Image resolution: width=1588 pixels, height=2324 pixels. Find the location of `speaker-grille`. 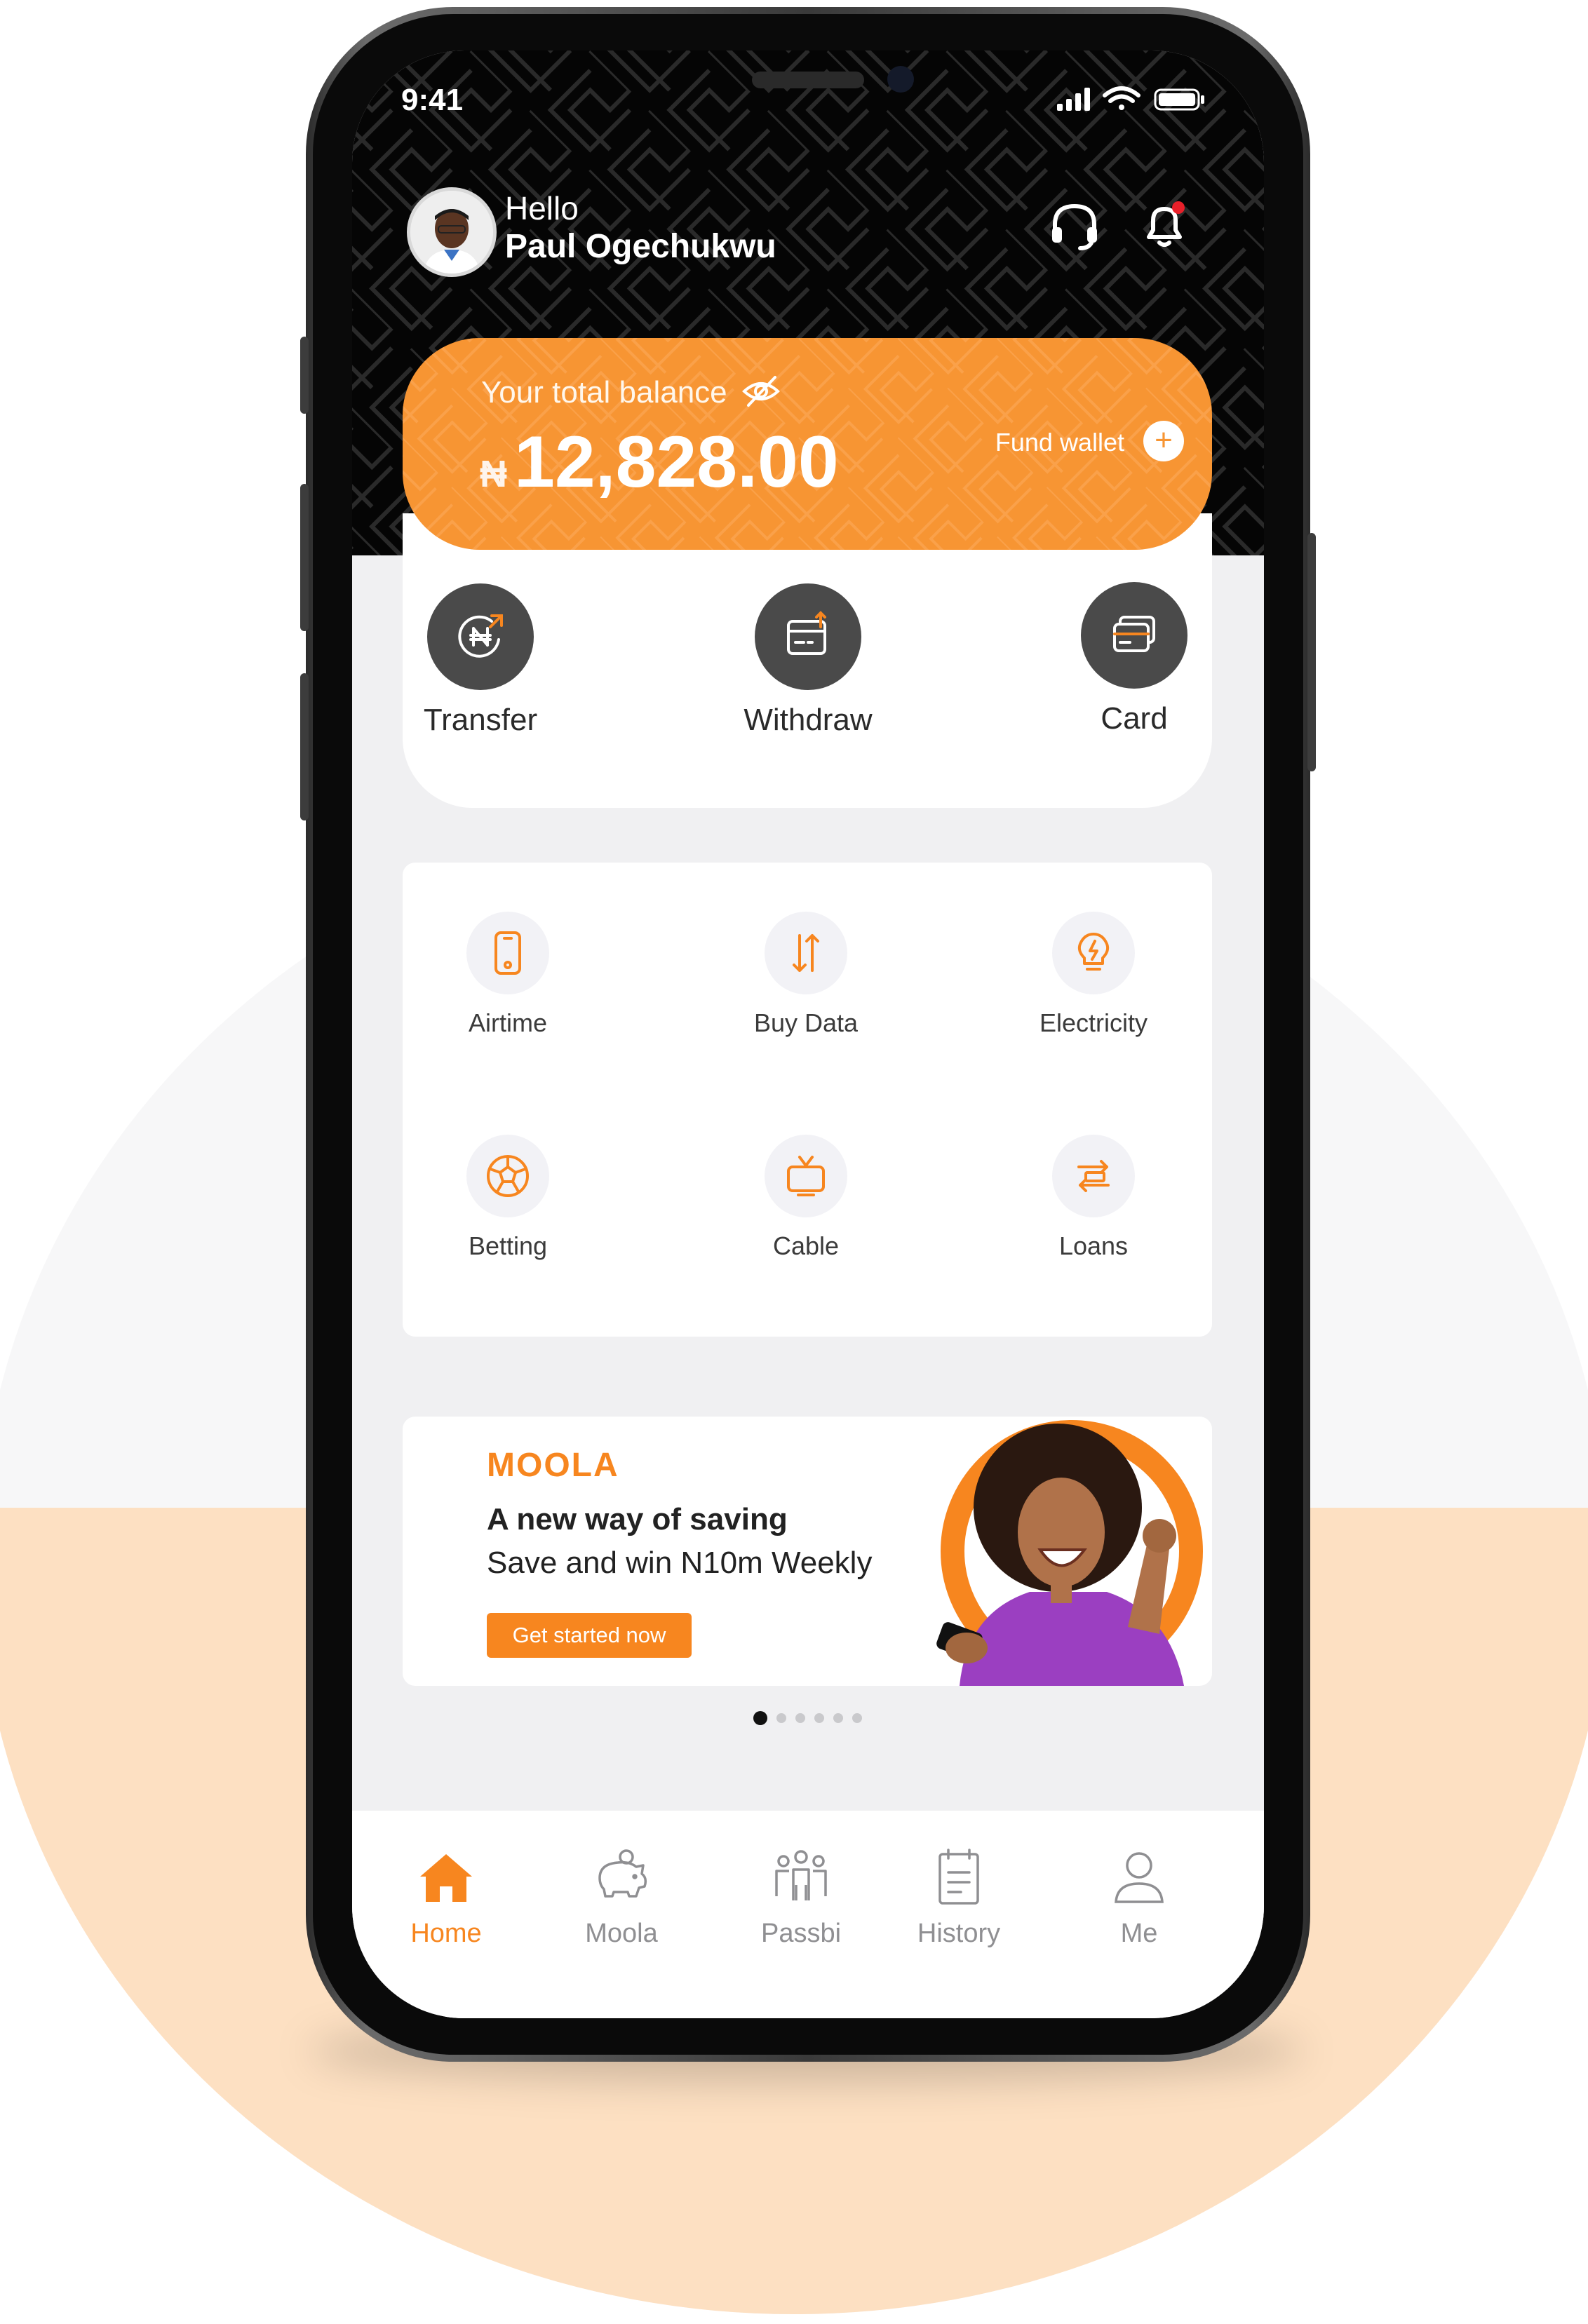

speaker-grille is located at coordinates (808, 80).